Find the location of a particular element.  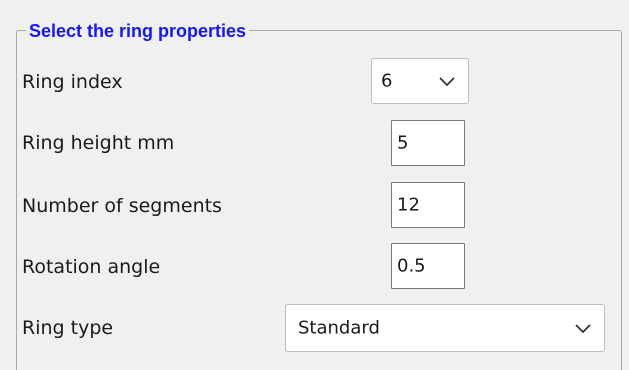

segments-value: 12 is located at coordinates (408, 205).